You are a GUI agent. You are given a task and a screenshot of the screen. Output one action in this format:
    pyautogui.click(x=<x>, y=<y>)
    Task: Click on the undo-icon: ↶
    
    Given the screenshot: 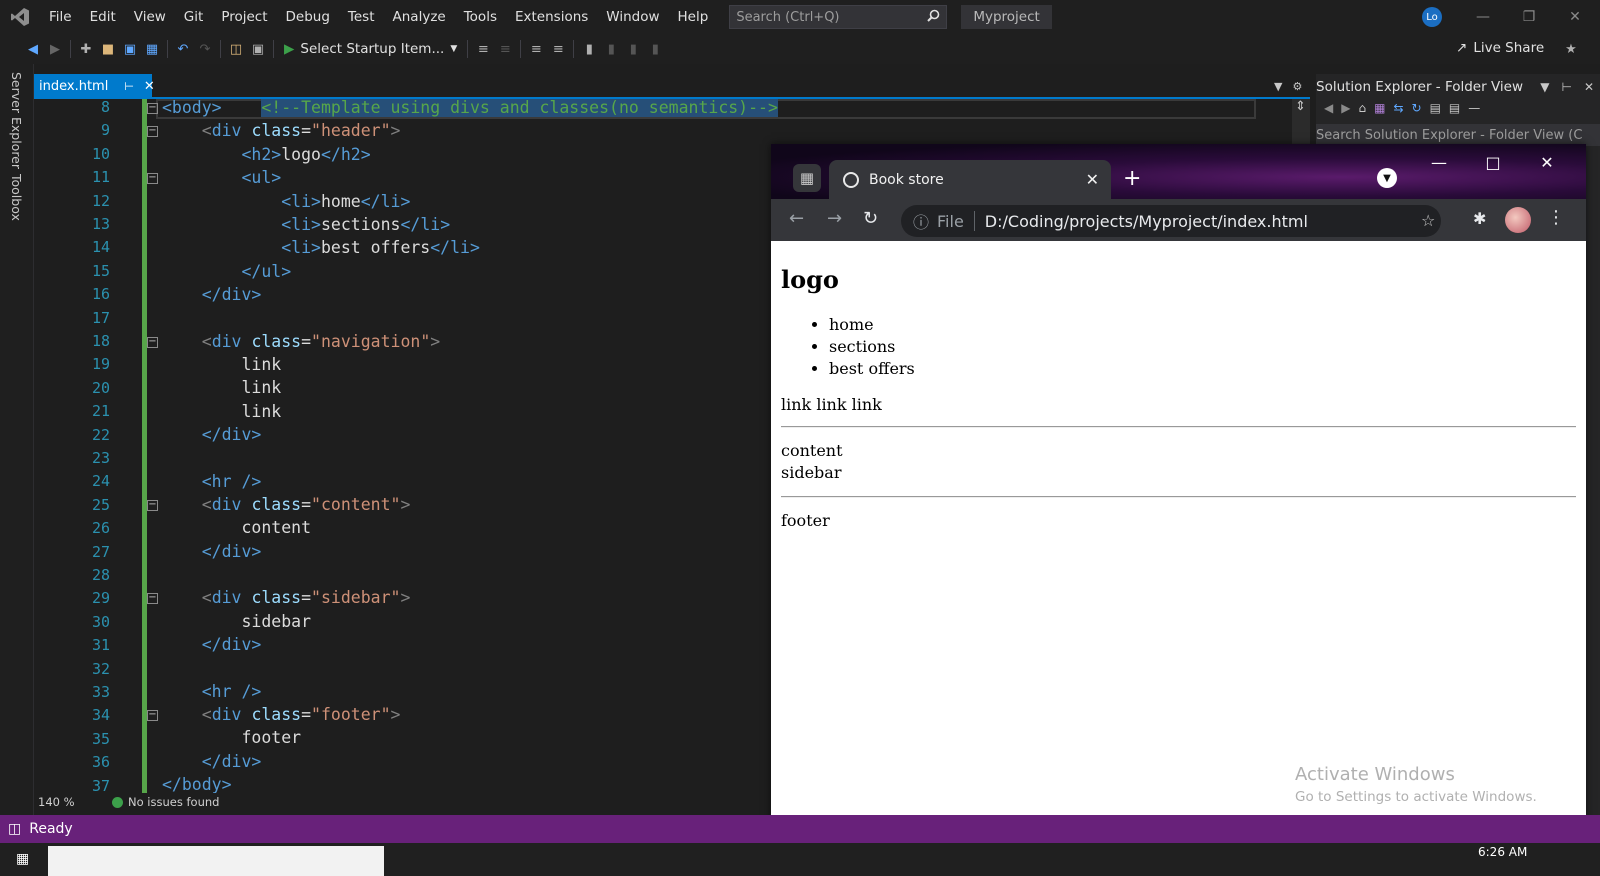 What is the action you would take?
    pyautogui.click(x=183, y=49)
    